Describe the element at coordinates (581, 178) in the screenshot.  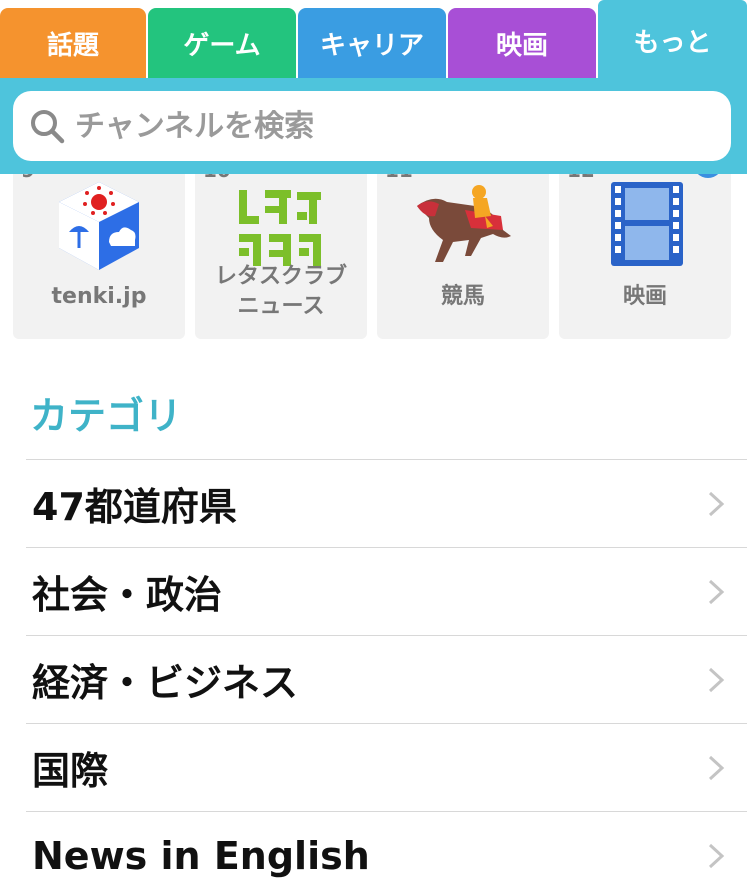
I see `card-rank: 12` at that location.